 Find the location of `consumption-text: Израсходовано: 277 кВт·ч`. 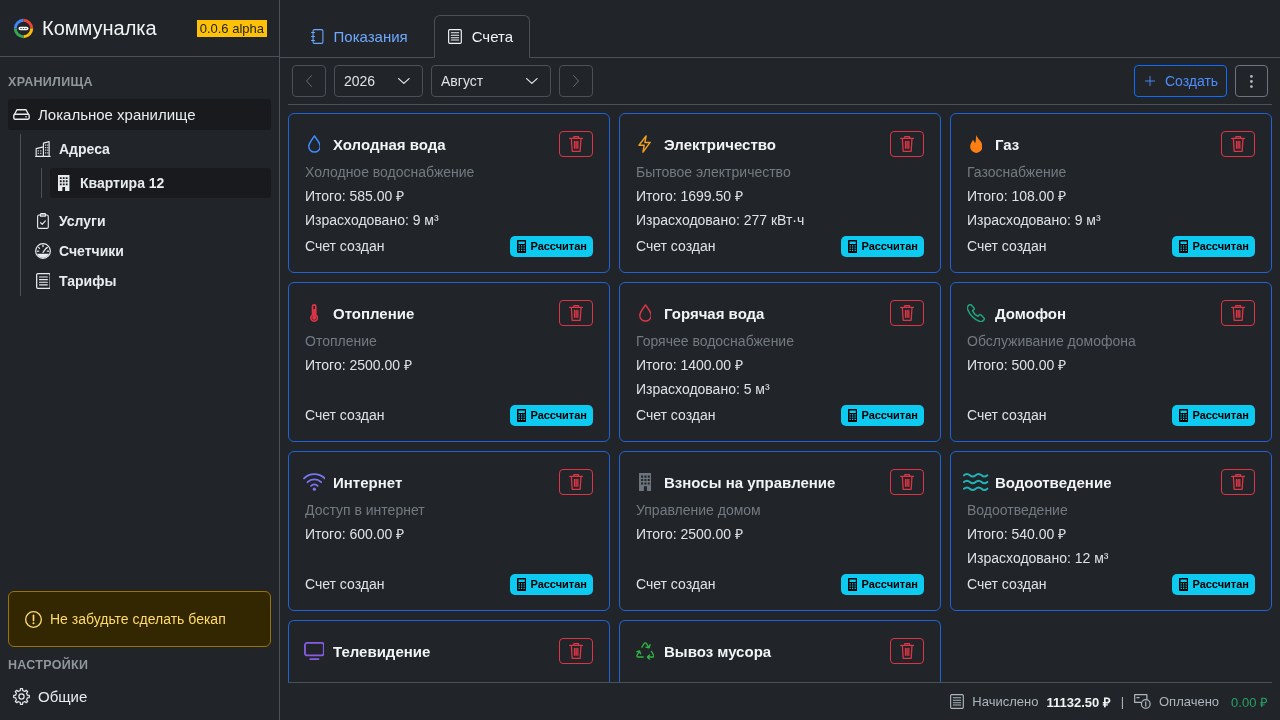

consumption-text: Израсходовано: 277 кВт·ч is located at coordinates (721, 220).